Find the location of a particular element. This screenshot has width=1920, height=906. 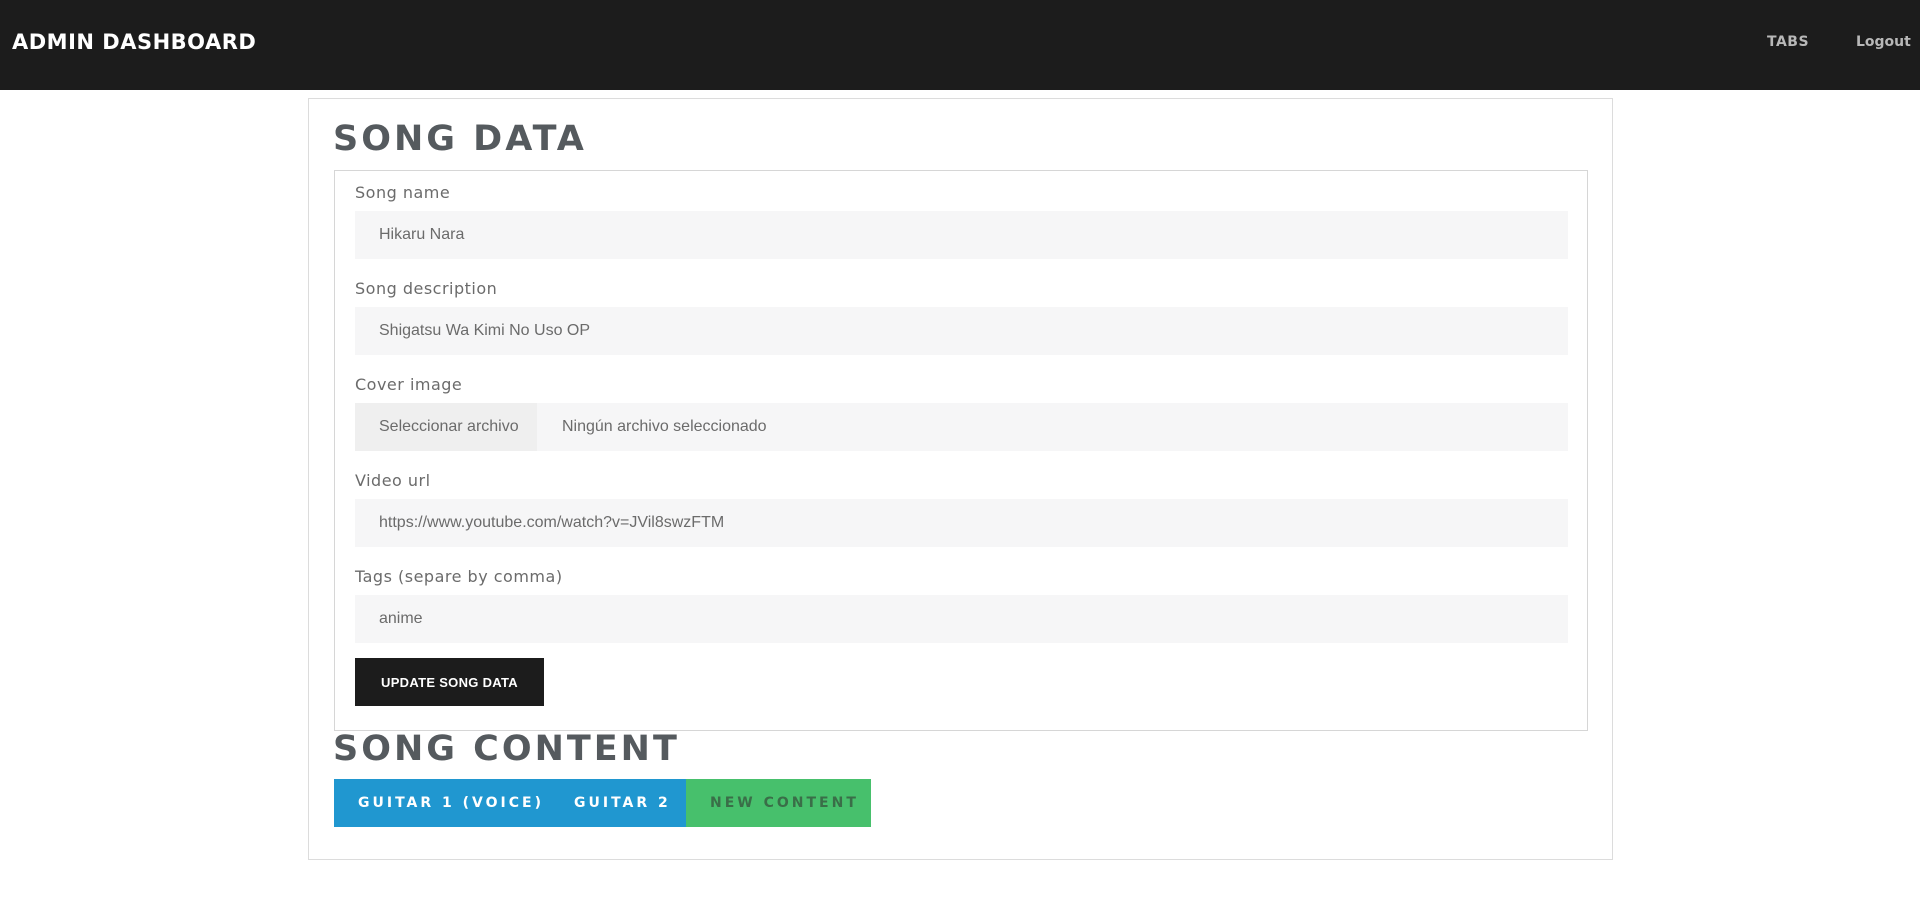

brand-title: ADMIN DASHBOARD is located at coordinates (134, 42).